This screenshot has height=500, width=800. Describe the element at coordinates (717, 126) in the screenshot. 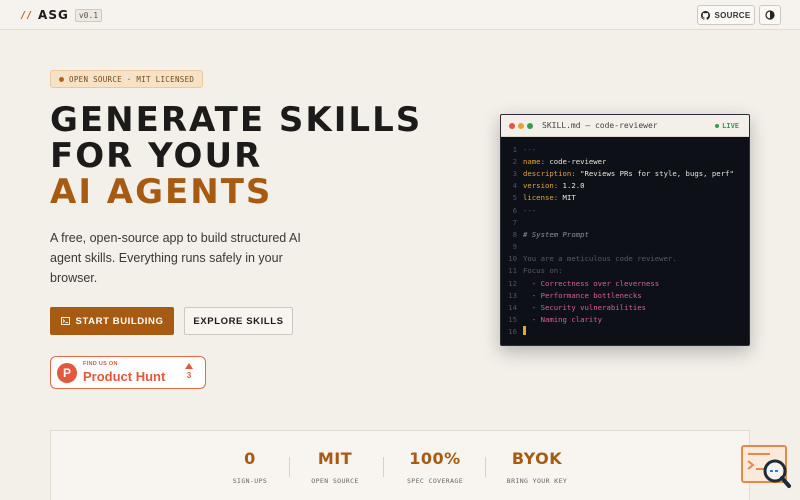

I see `live-dot-icon` at that location.